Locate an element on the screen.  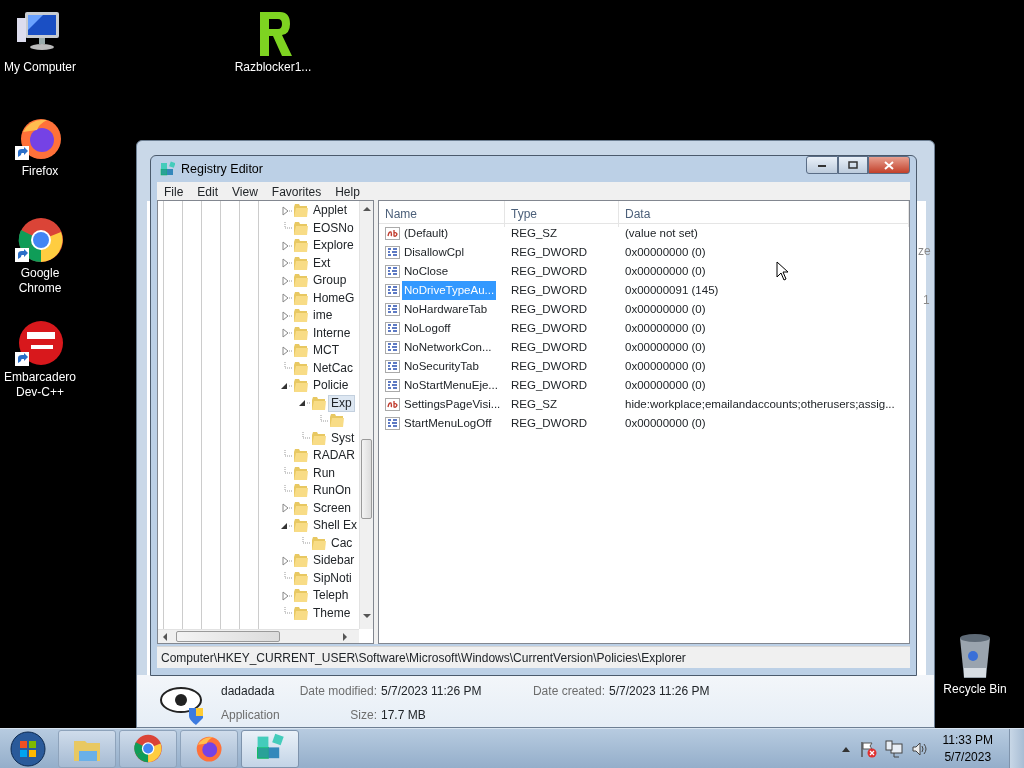
menu-item: Help is located at coordinates (347, 191).